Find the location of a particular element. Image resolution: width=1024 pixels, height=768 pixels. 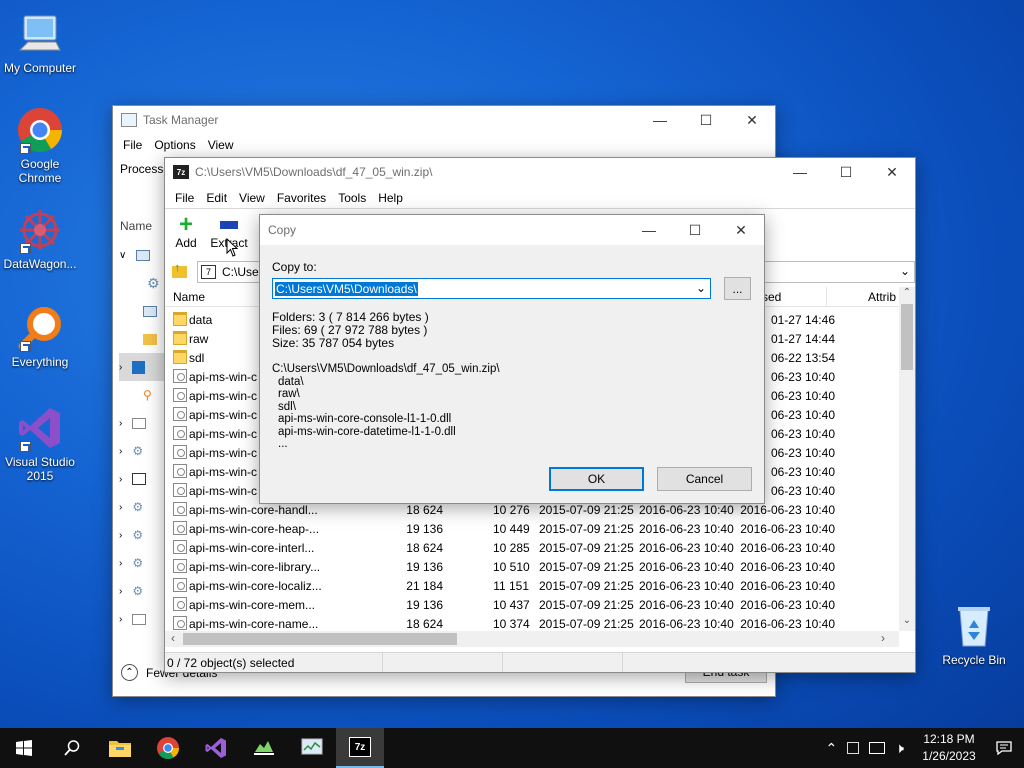

taskbar-7zip: 7z is located at coordinates (360, 748).